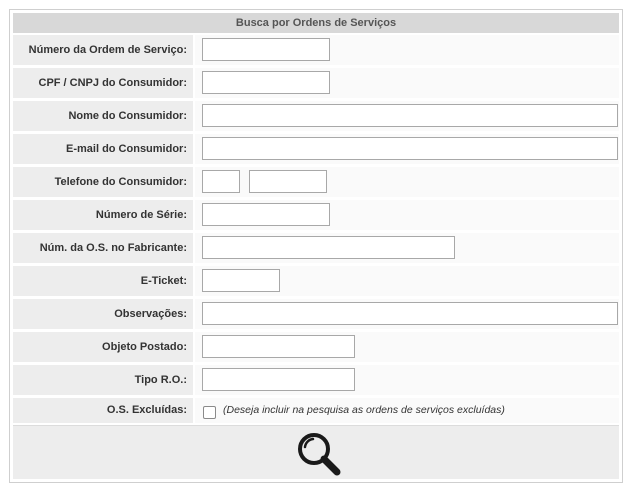 The height and width of the screenshot is (493, 632). What do you see at coordinates (410, 148) in the screenshot?
I see `email-input` at bounding box center [410, 148].